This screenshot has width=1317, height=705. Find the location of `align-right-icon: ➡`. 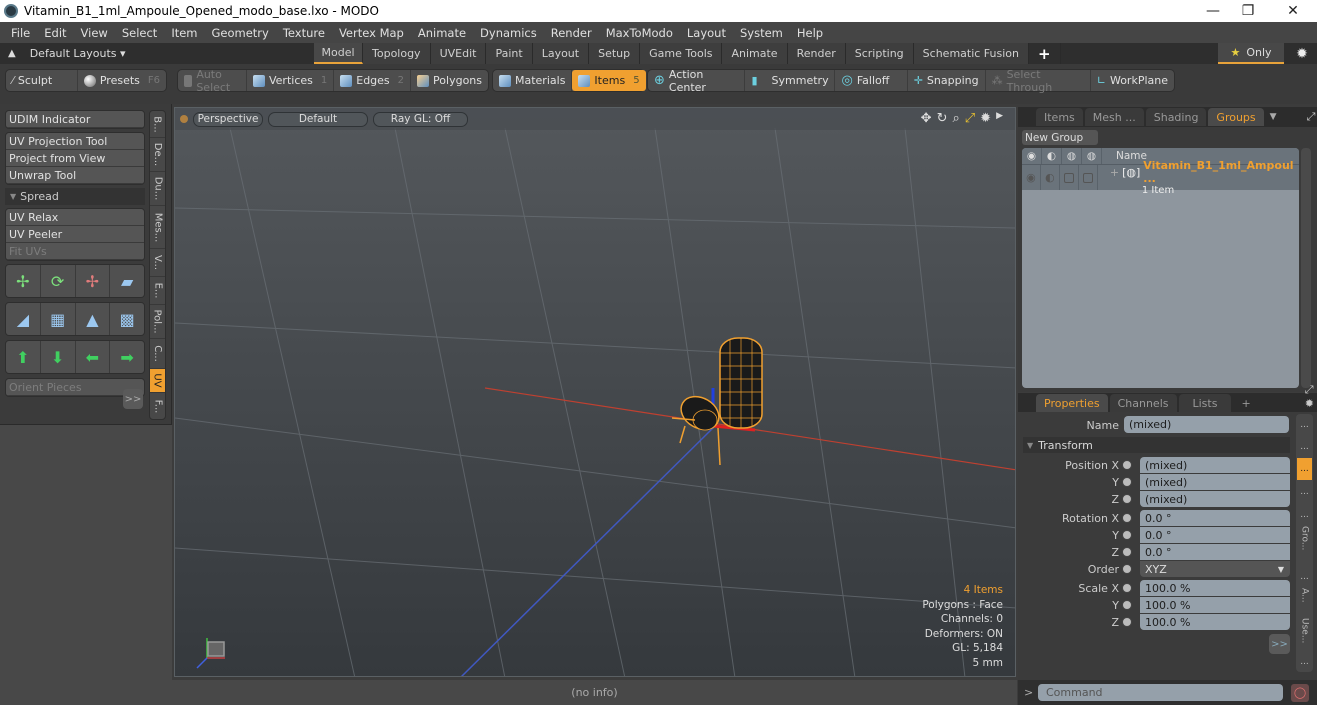

align-right-icon: ➡ is located at coordinates (127, 357).